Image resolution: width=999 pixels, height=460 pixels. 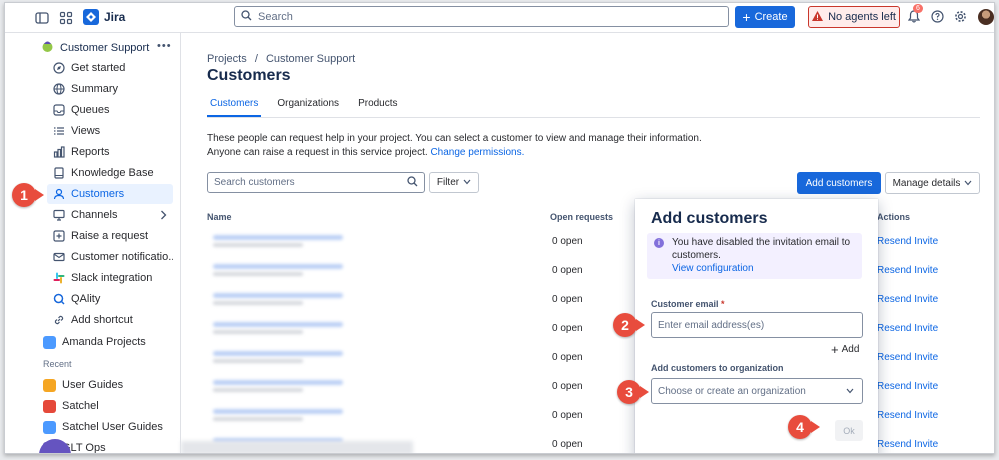 I want to click on sidebar-item-slack-integration: Slack integration, so click(x=110, y=278).